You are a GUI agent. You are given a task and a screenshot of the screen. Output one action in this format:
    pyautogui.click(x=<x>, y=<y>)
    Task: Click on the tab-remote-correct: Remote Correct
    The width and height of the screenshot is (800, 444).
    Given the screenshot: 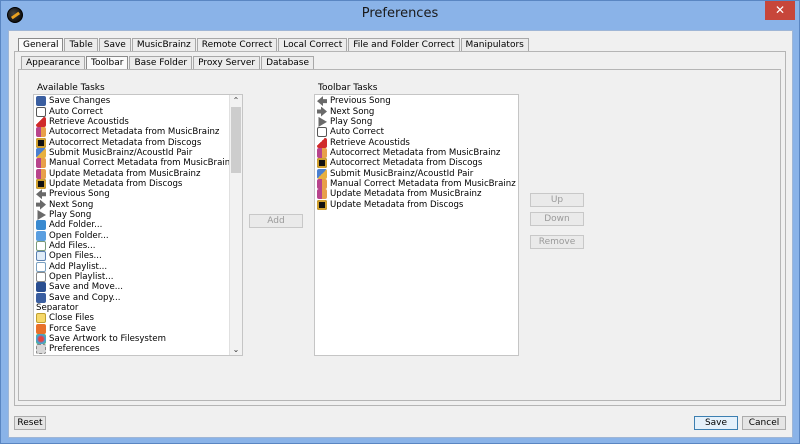 What is the action you would take?
    pyautogui.click(x=237, y=44)
    